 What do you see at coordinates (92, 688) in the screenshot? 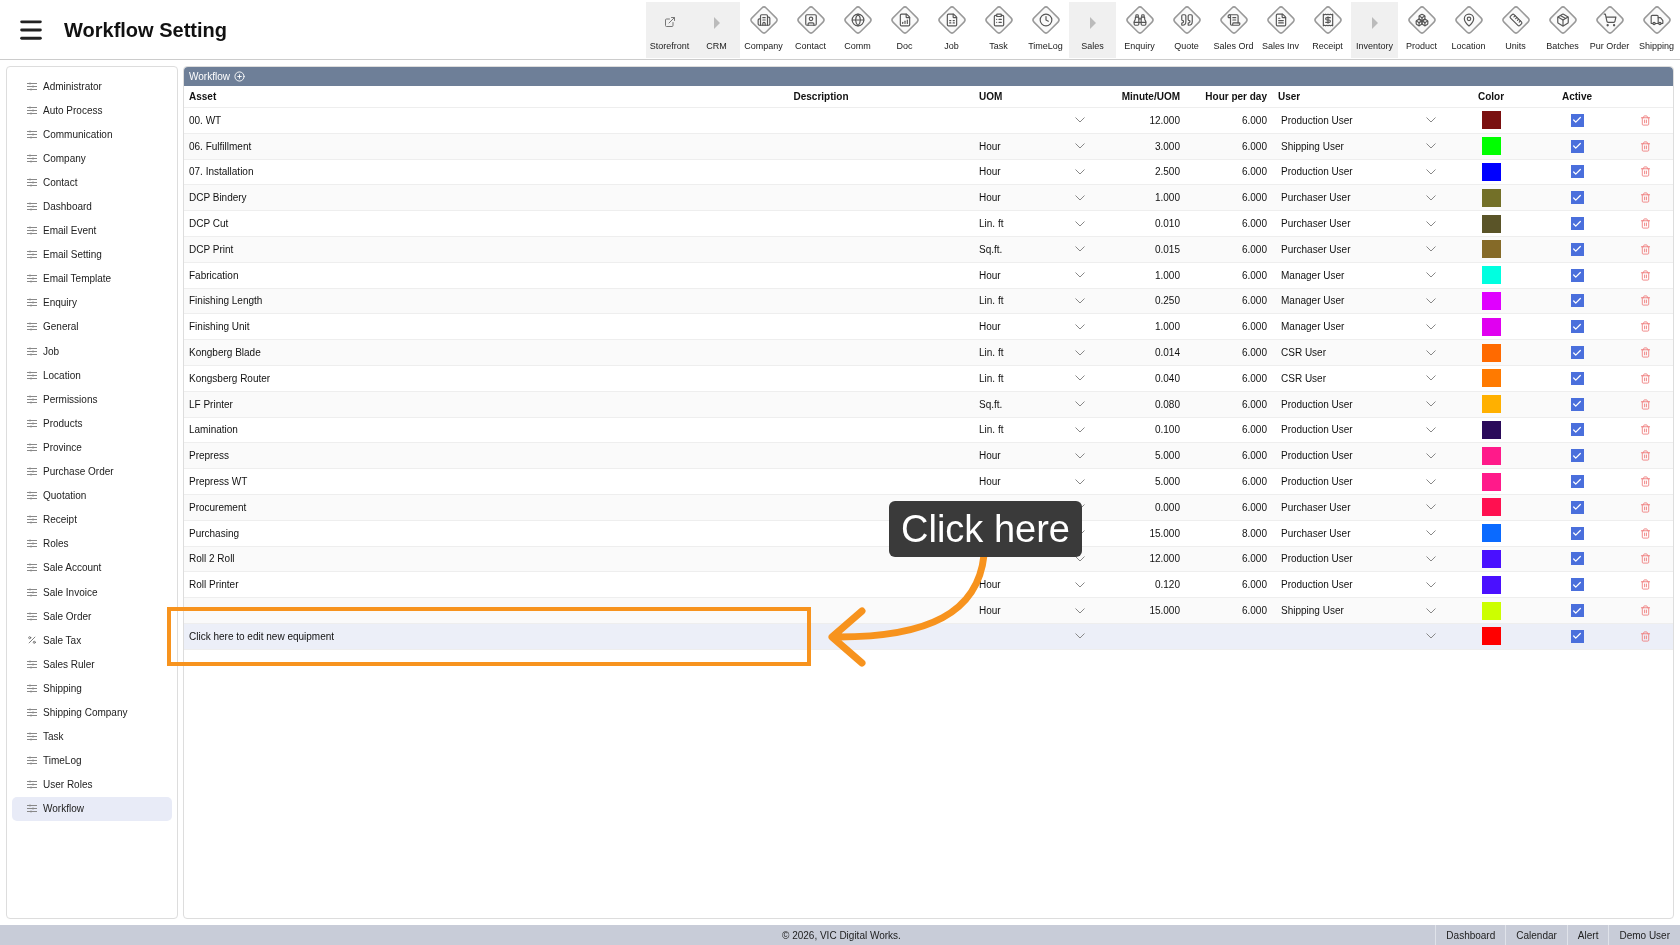
I see `sidebar-item: Shipping` at bounding box center [92, 688].